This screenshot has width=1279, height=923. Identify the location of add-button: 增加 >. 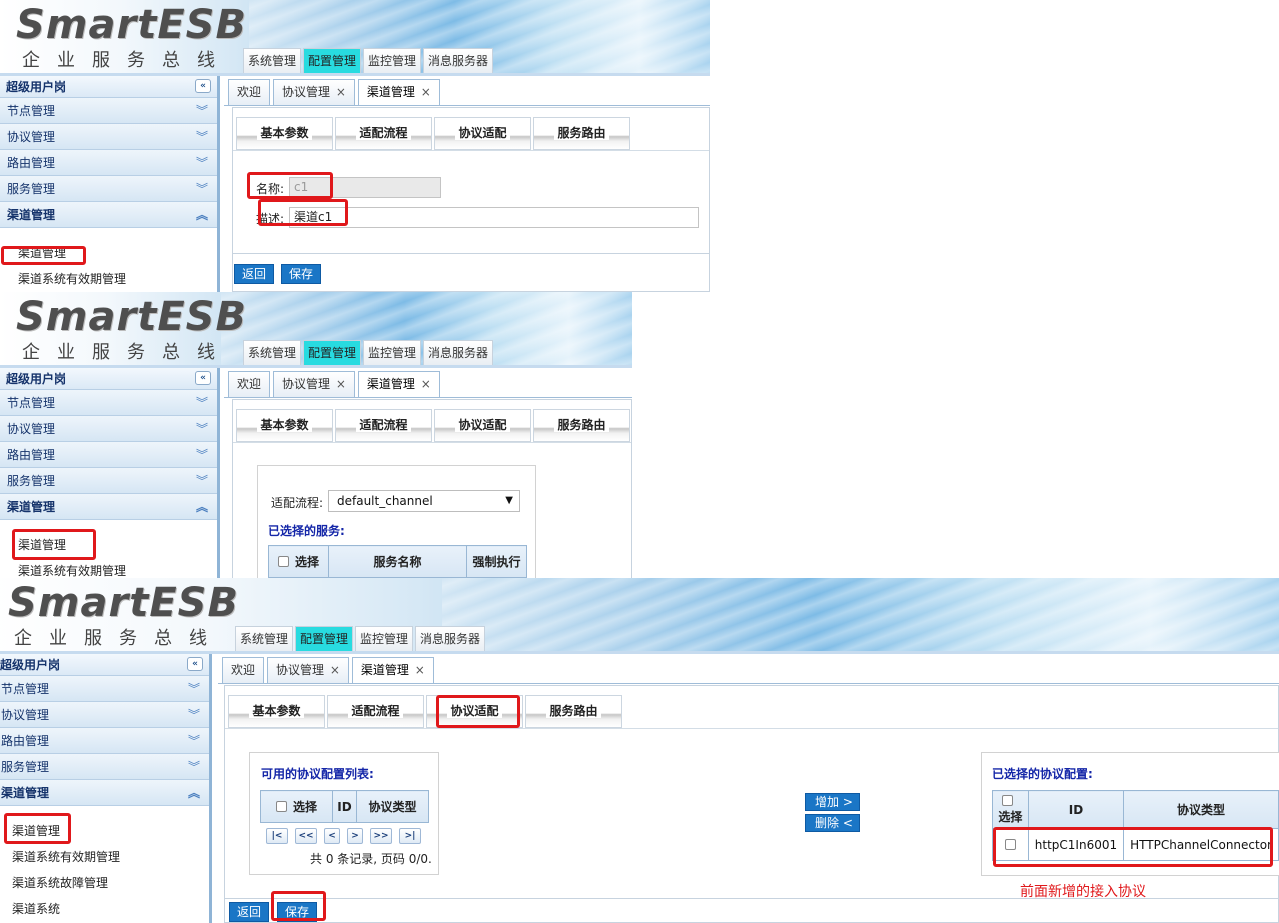
(832, 802).